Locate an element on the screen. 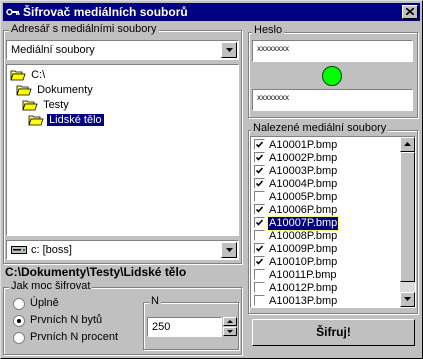 The width and height of the screenshot is (423, 359). radio-checked is located at coordinates (19, 321).